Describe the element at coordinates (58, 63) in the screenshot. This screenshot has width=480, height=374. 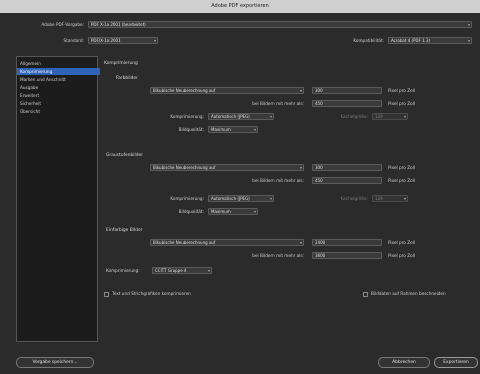
I see `sidebar-item-allgemein: Allgemein` at that location.